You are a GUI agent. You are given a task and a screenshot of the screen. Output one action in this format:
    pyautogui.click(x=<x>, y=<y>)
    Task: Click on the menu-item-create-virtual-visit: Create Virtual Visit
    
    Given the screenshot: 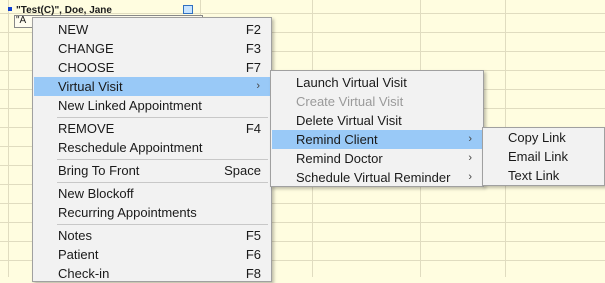 What is the action you would take?
    pyautogui.click(x=377, y=101)
    